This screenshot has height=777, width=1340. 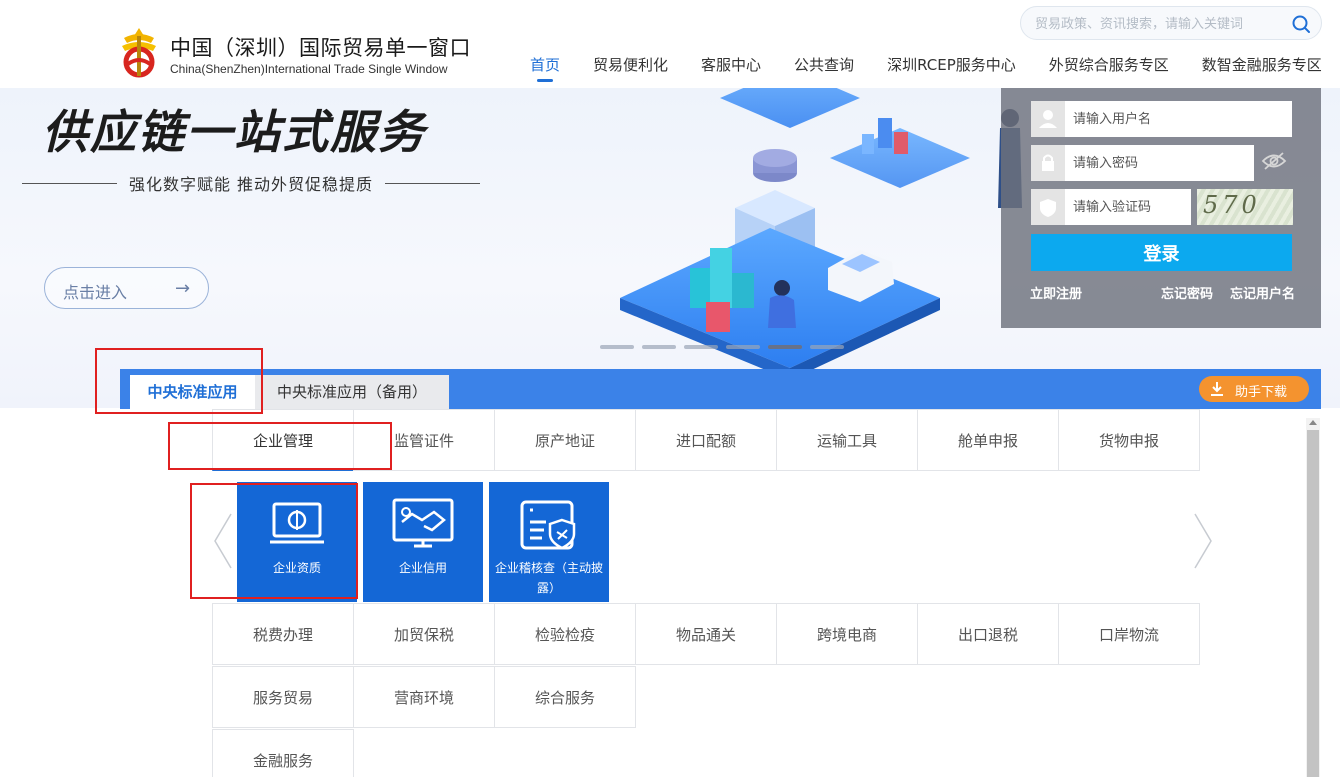 I want to click on application-tab-bar: 中央标准应用 中央标准应用（备用） 助手下载, so click(x=720, y=389).